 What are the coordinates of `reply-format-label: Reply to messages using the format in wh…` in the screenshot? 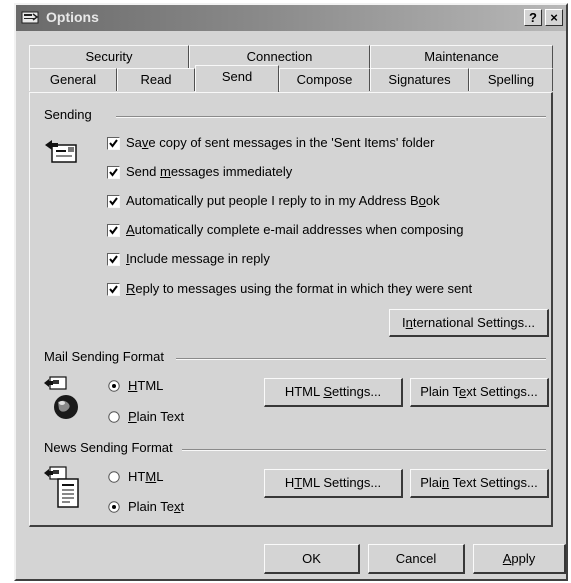 It's located at (299, 288).